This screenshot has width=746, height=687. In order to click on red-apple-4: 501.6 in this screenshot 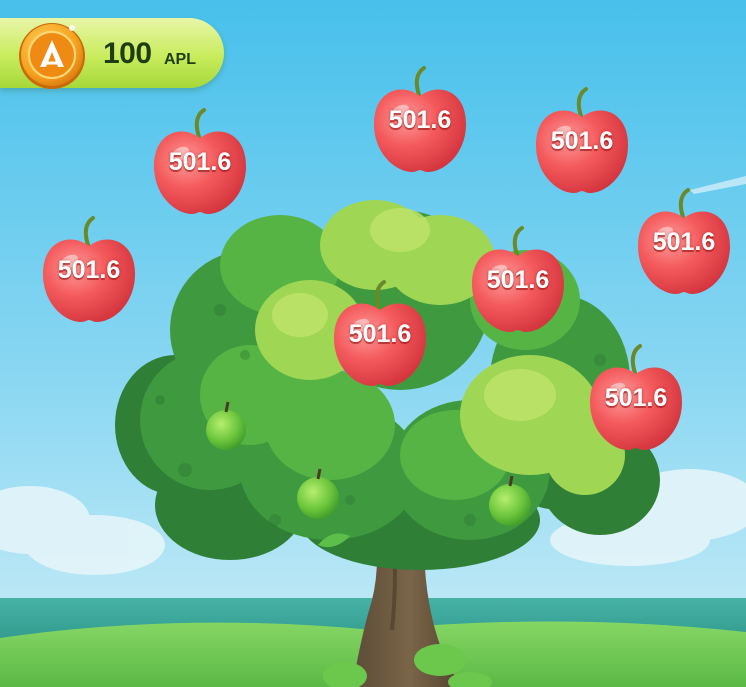, I will do `click(89, 270)`.